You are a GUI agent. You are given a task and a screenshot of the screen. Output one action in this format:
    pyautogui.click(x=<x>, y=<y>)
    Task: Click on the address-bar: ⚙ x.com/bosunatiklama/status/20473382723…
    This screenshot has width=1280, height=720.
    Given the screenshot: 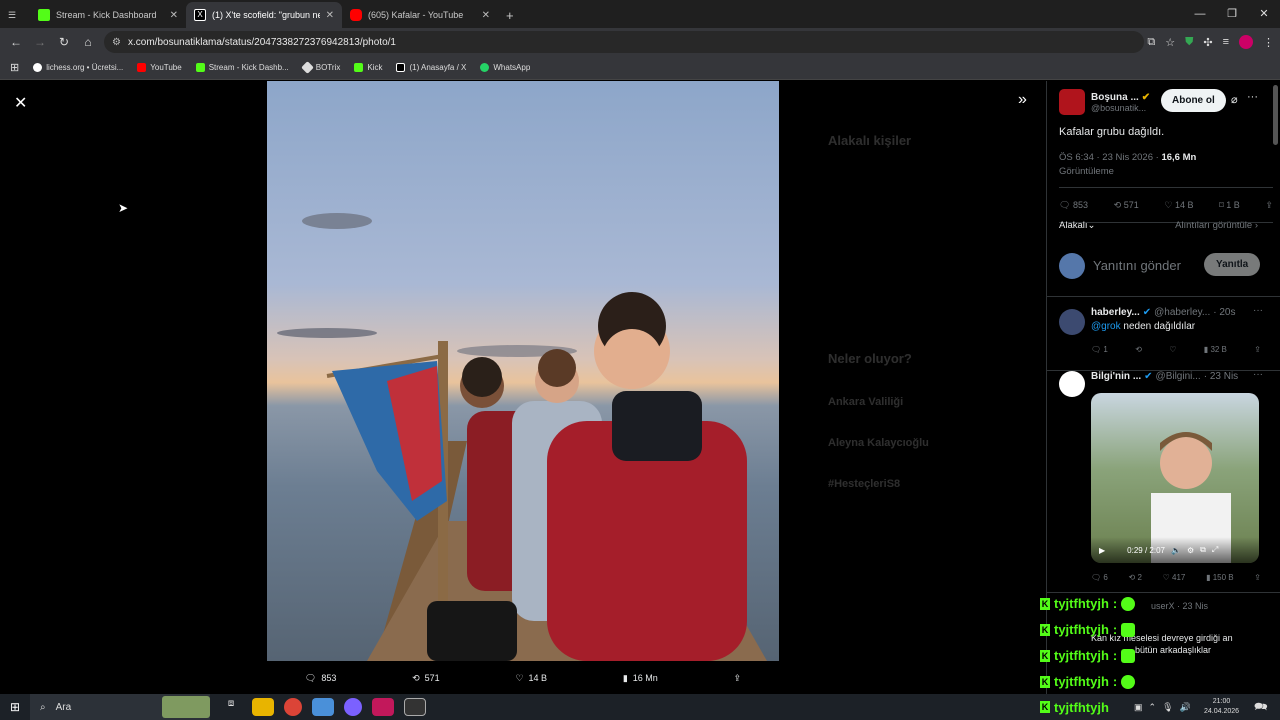 What is the action you would take?
    pyautogui.click(x=624, y=42)
    